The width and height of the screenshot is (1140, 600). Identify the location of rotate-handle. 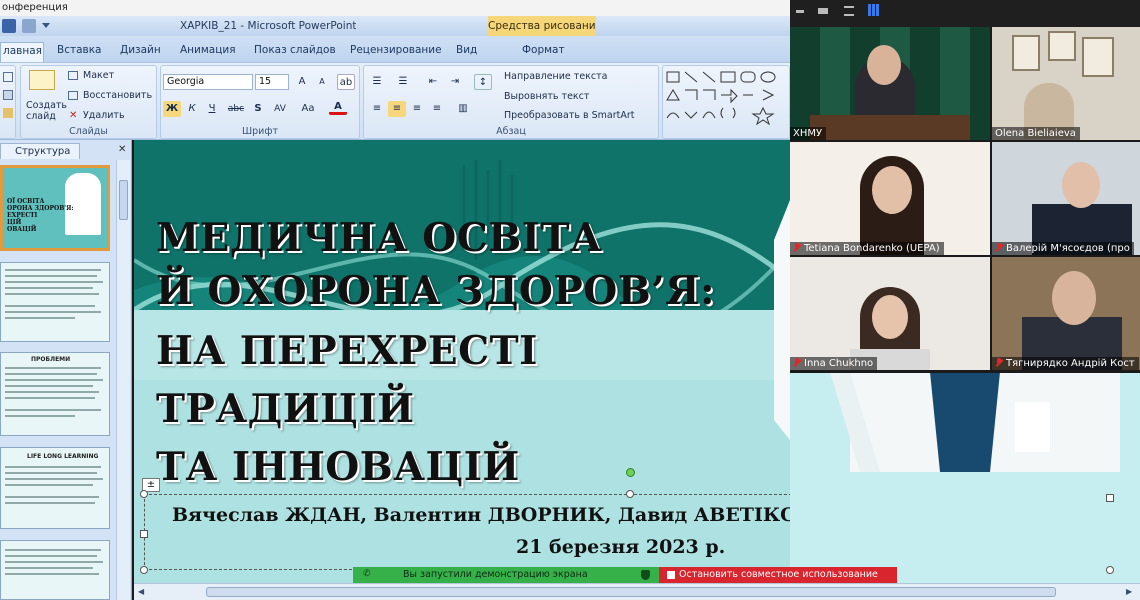
(630, 472).